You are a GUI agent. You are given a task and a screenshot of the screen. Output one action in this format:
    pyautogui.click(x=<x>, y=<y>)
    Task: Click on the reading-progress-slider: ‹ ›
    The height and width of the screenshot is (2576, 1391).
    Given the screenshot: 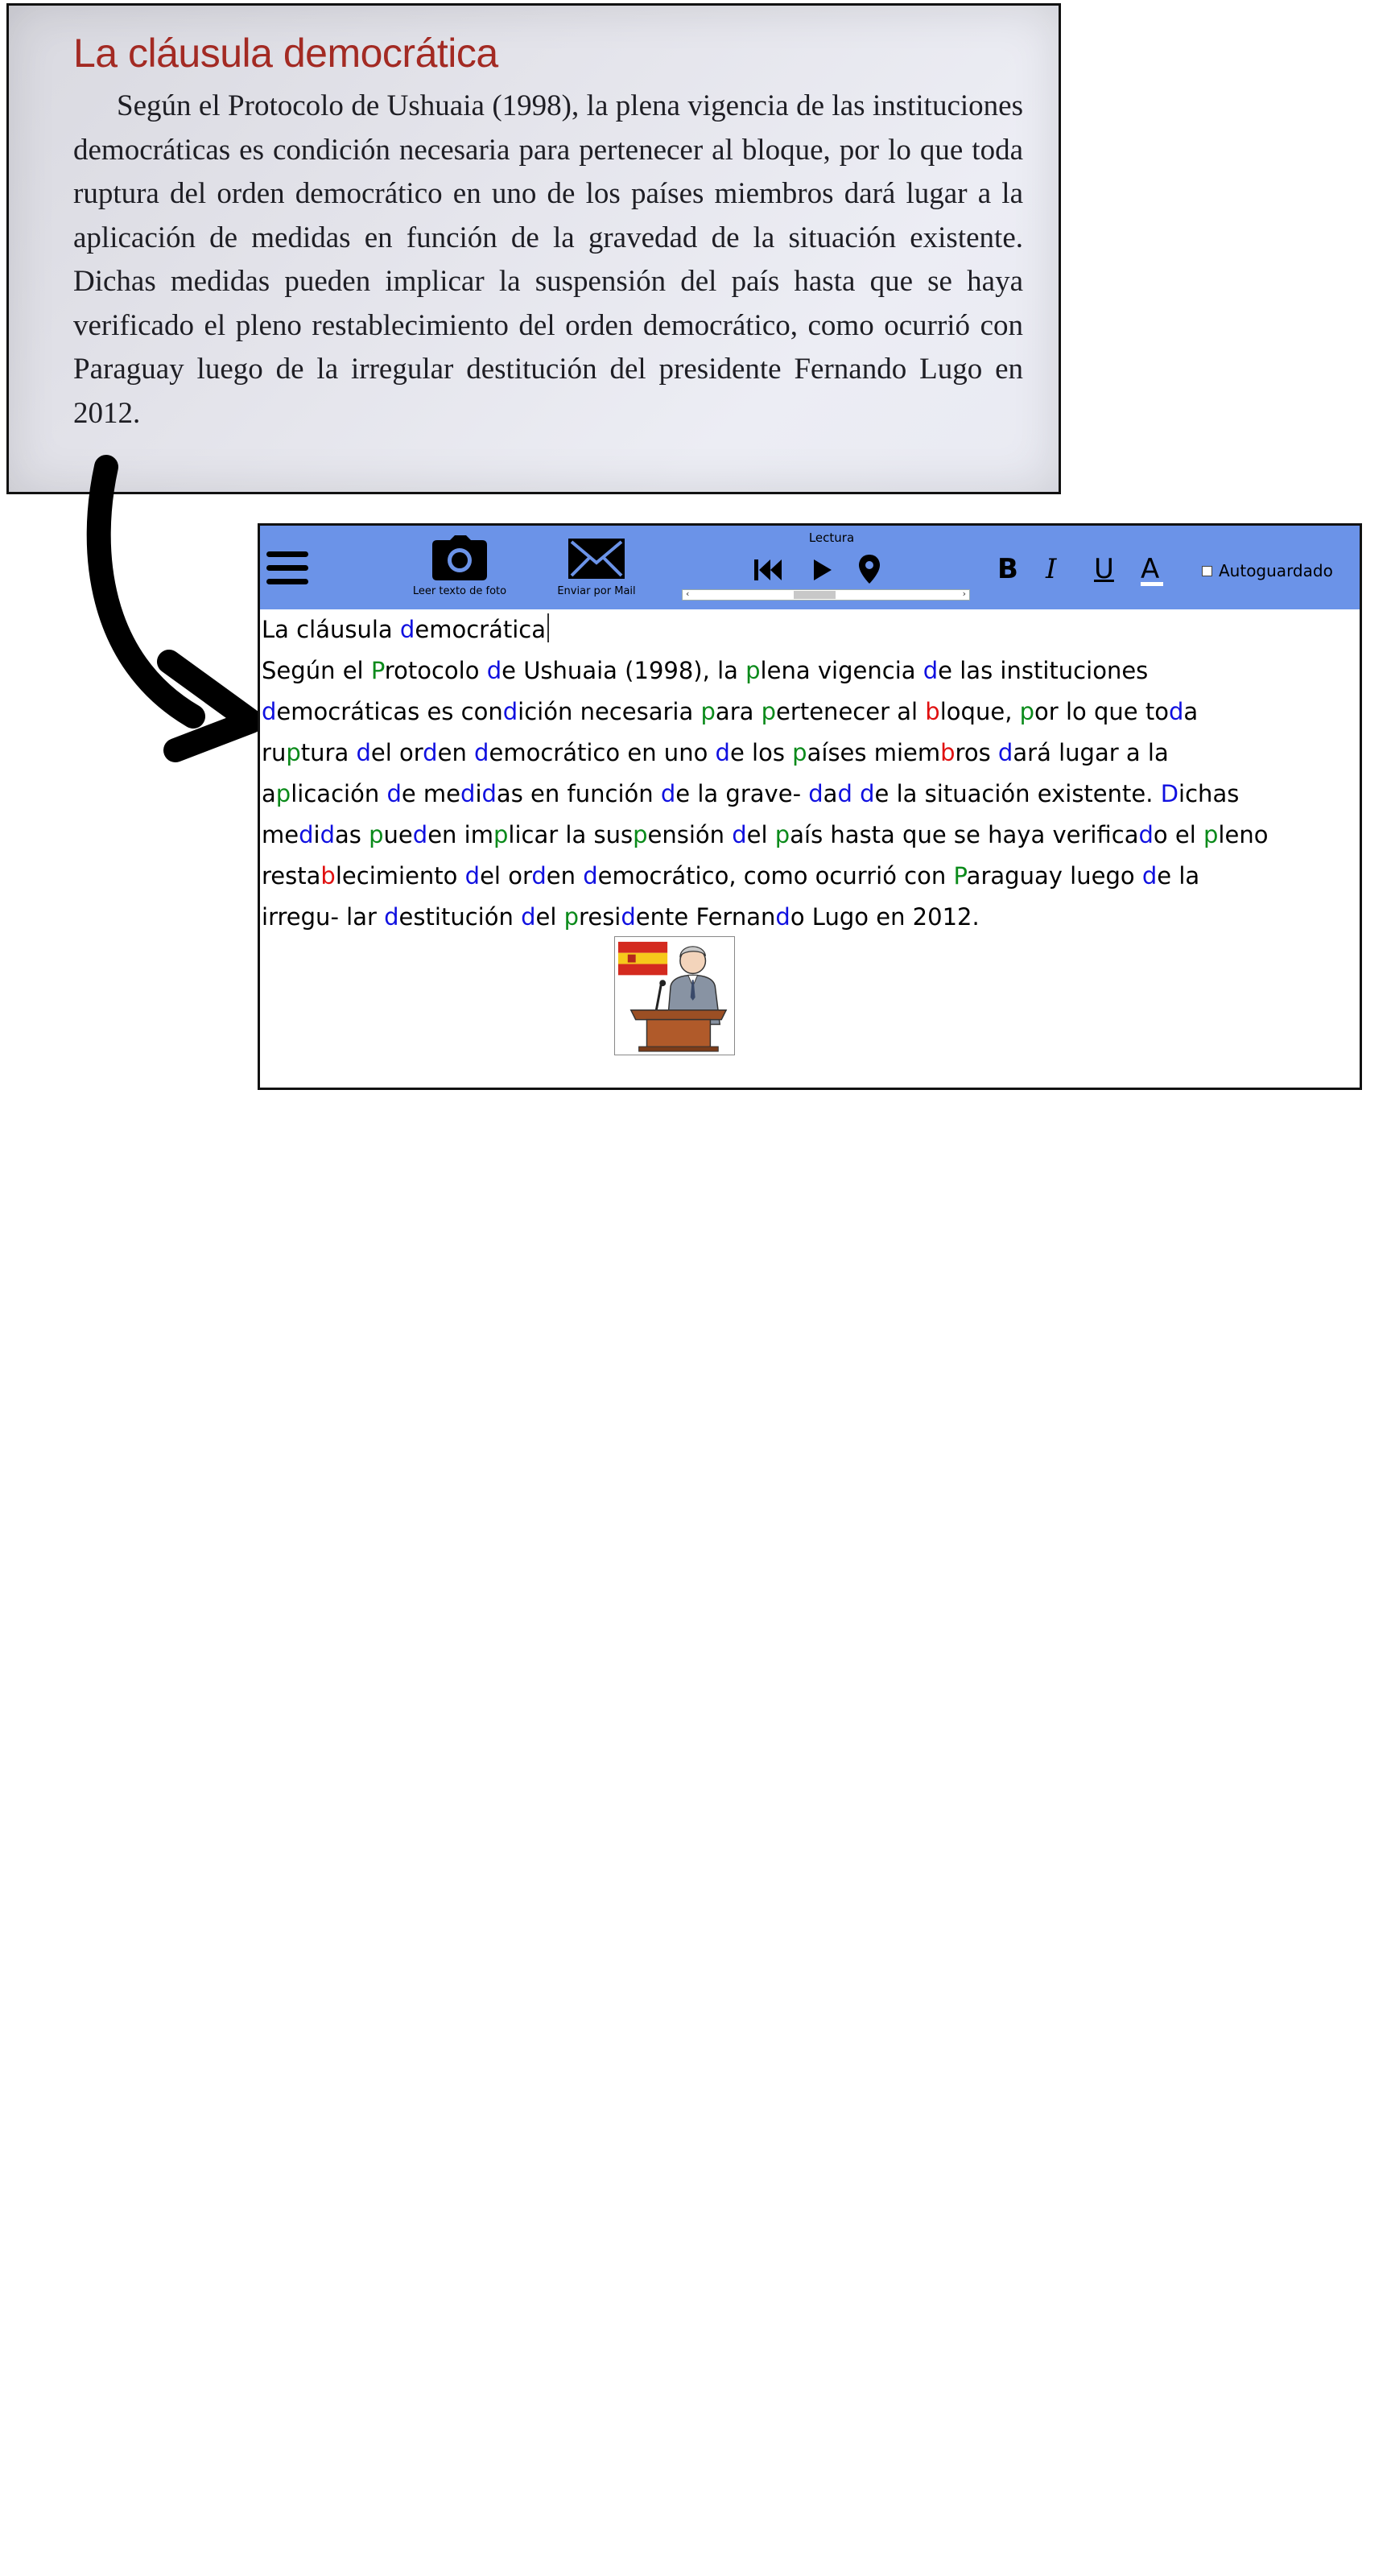 What is the action you would take?
    pyautogui.click(x=826, y=594)
    